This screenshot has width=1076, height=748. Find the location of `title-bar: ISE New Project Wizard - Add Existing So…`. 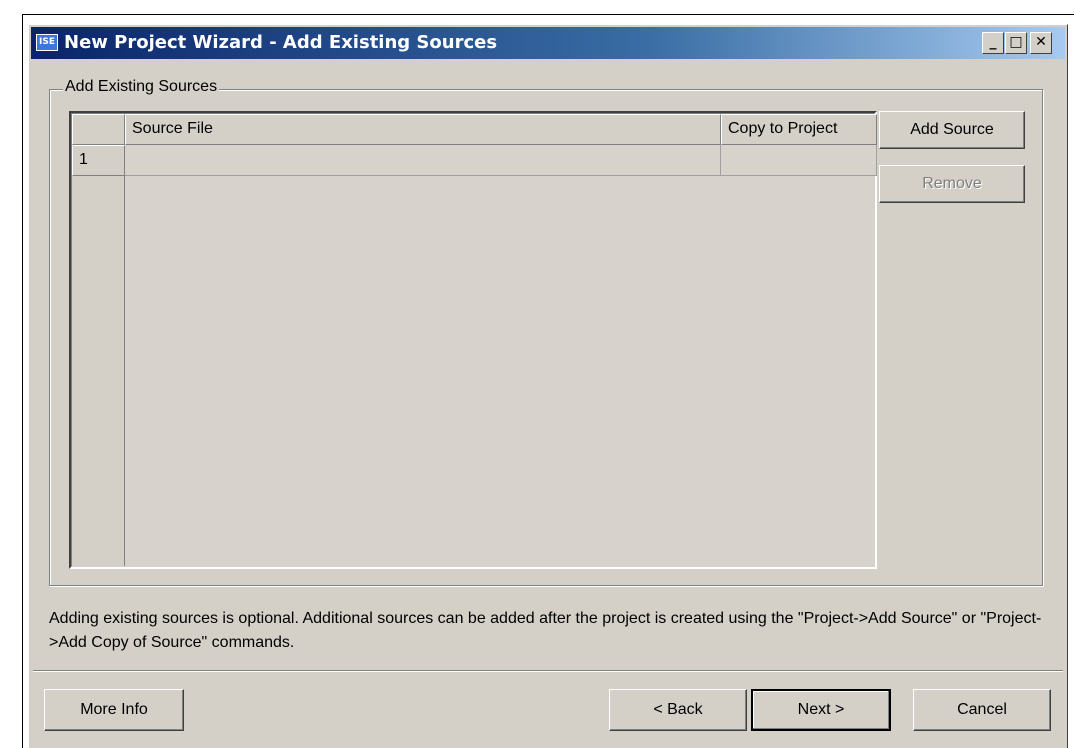

title-bar: ISE New Project Wizard - Add Existing So… is located at coordinates (548, 43).